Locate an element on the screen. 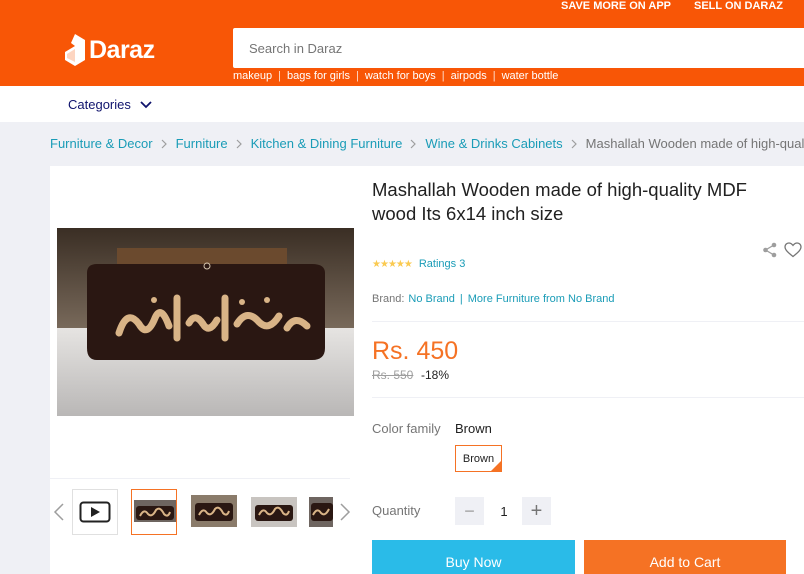  video-thumbnail is located at coordinates (95, 512).